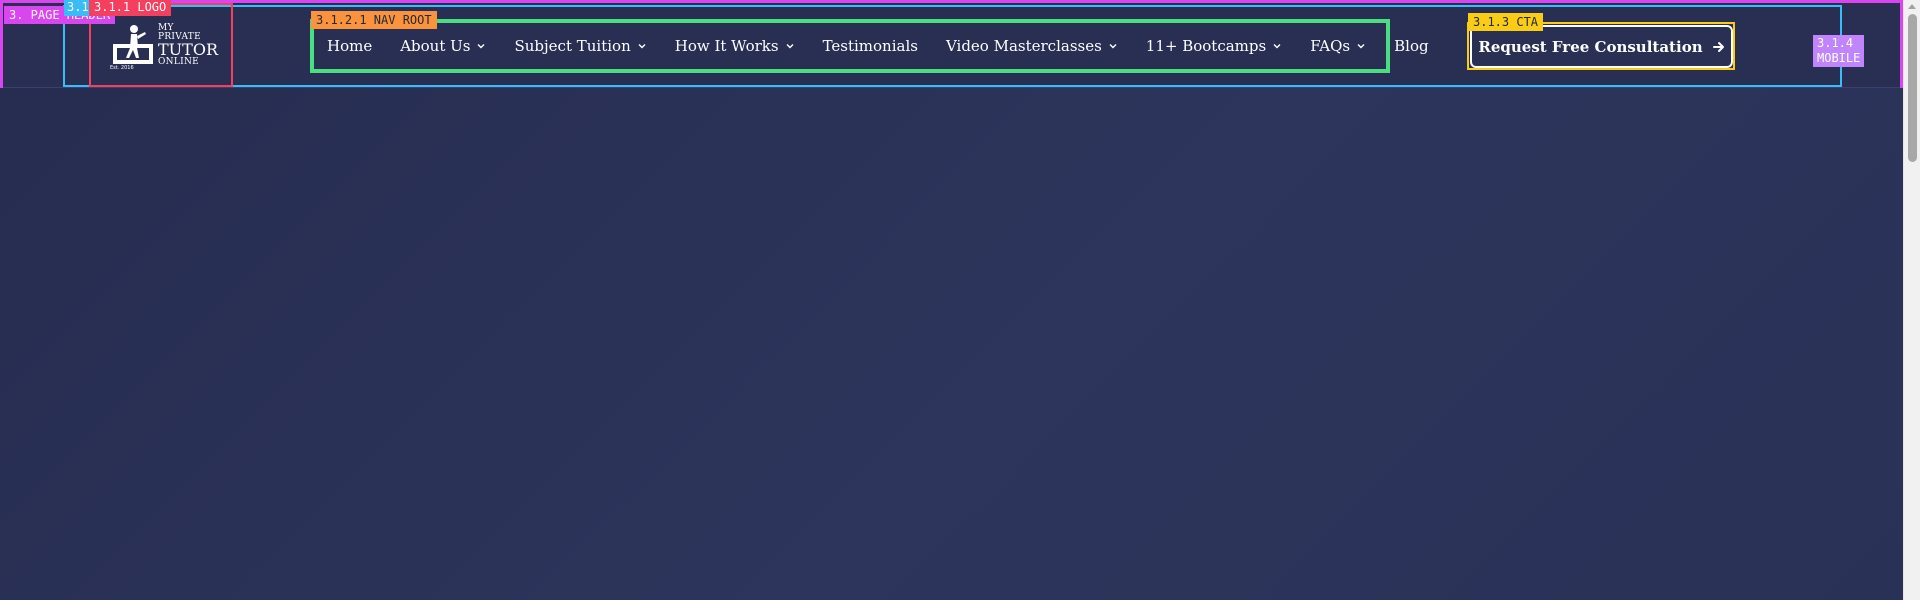  What do you see at coordinates (1912, 88) in the screenshot?
I see `scrollbar-thumb` at bounding box center [1912, 88].